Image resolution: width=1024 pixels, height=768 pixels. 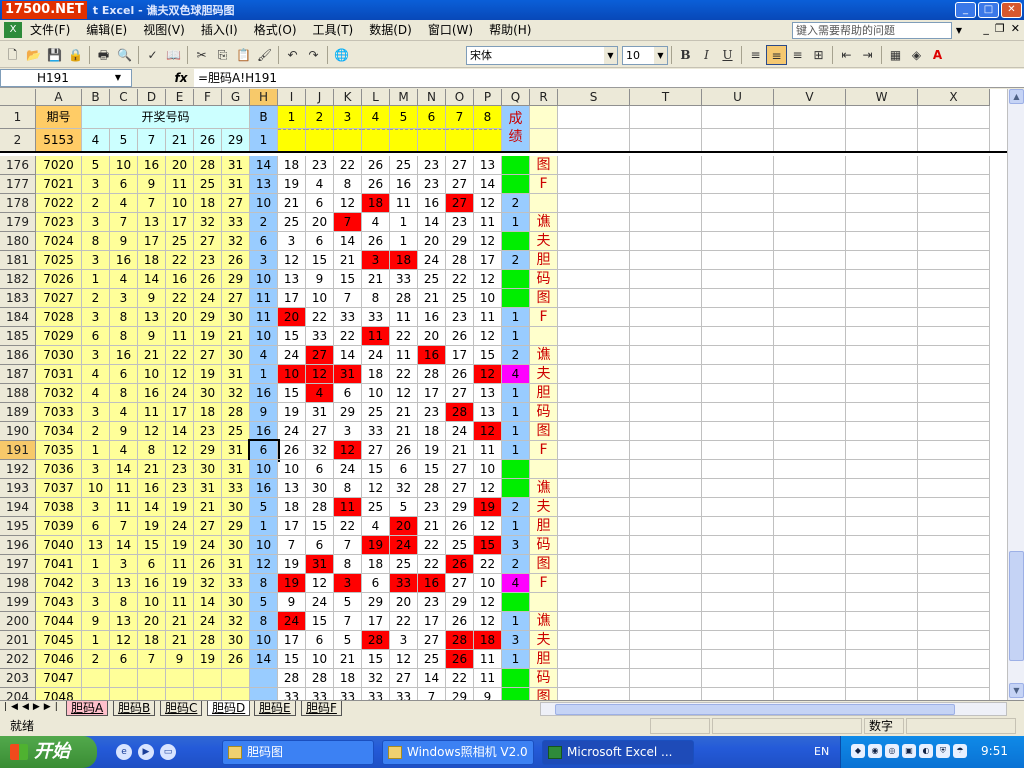 What do you see at coordinates (264, 55) in the screenshot?
I see `format-painter-icon: 🖌` at bounding box center [264, 55].